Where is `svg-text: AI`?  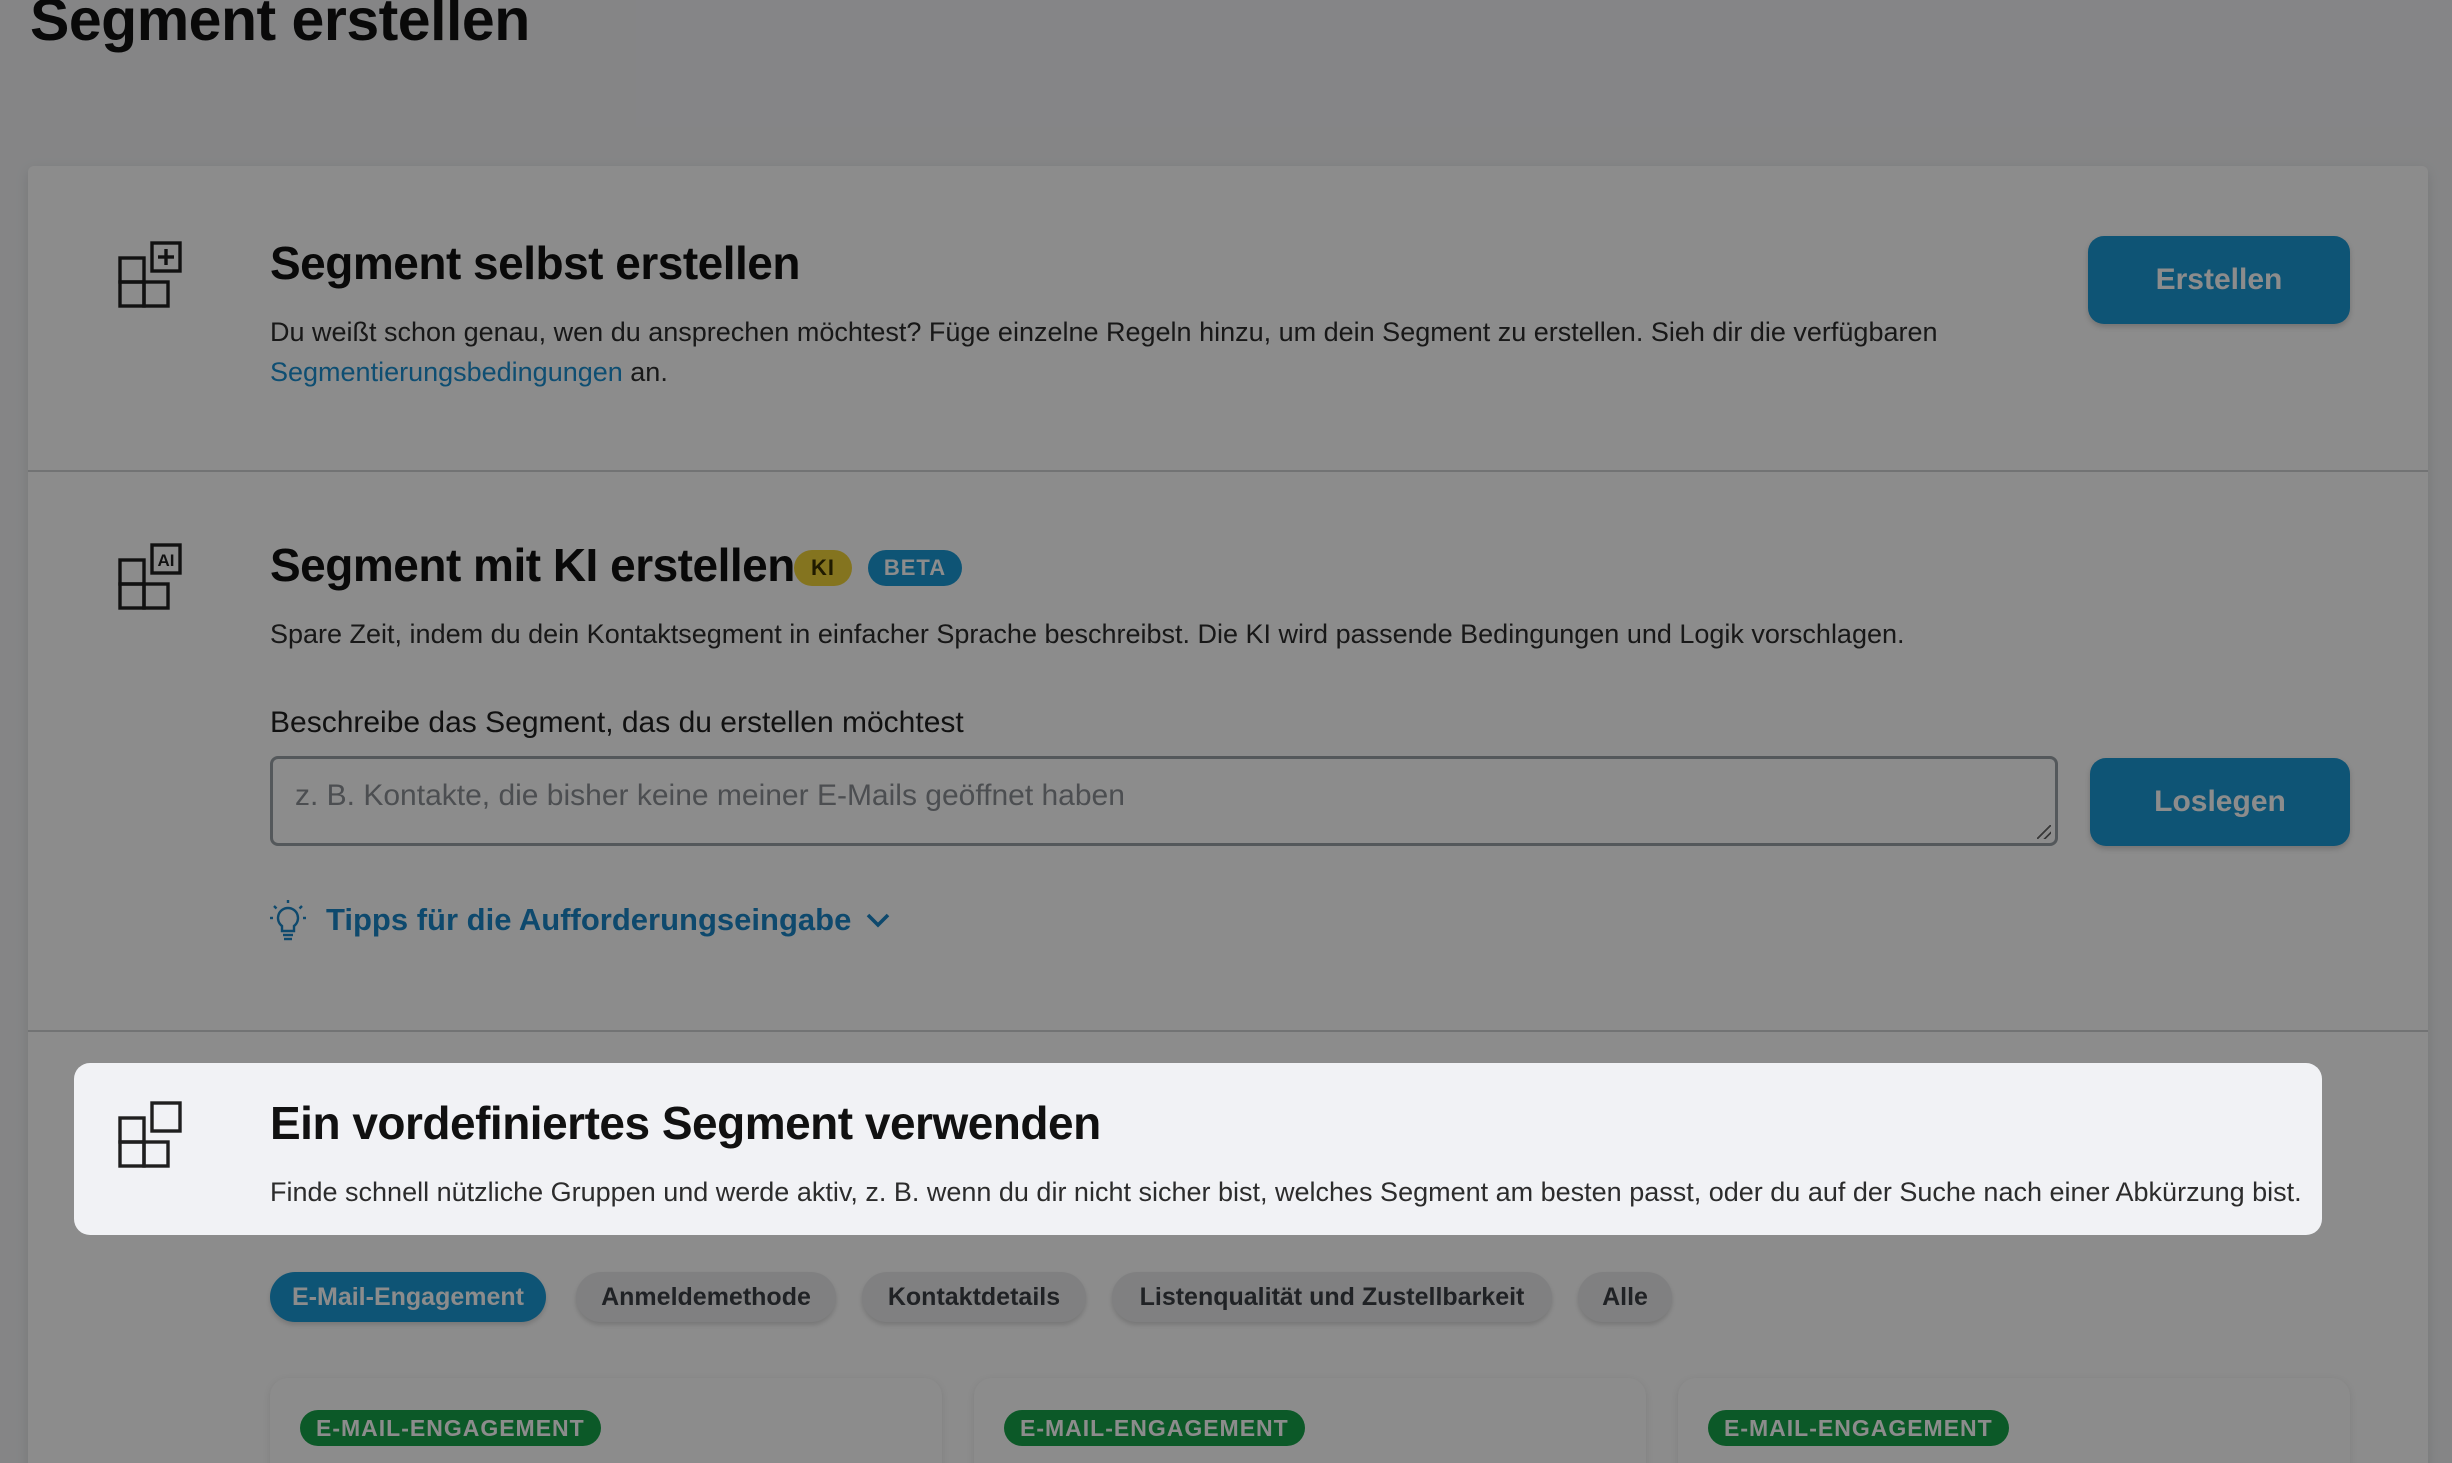
svg-text: AI is located at coordinates (166, 560).